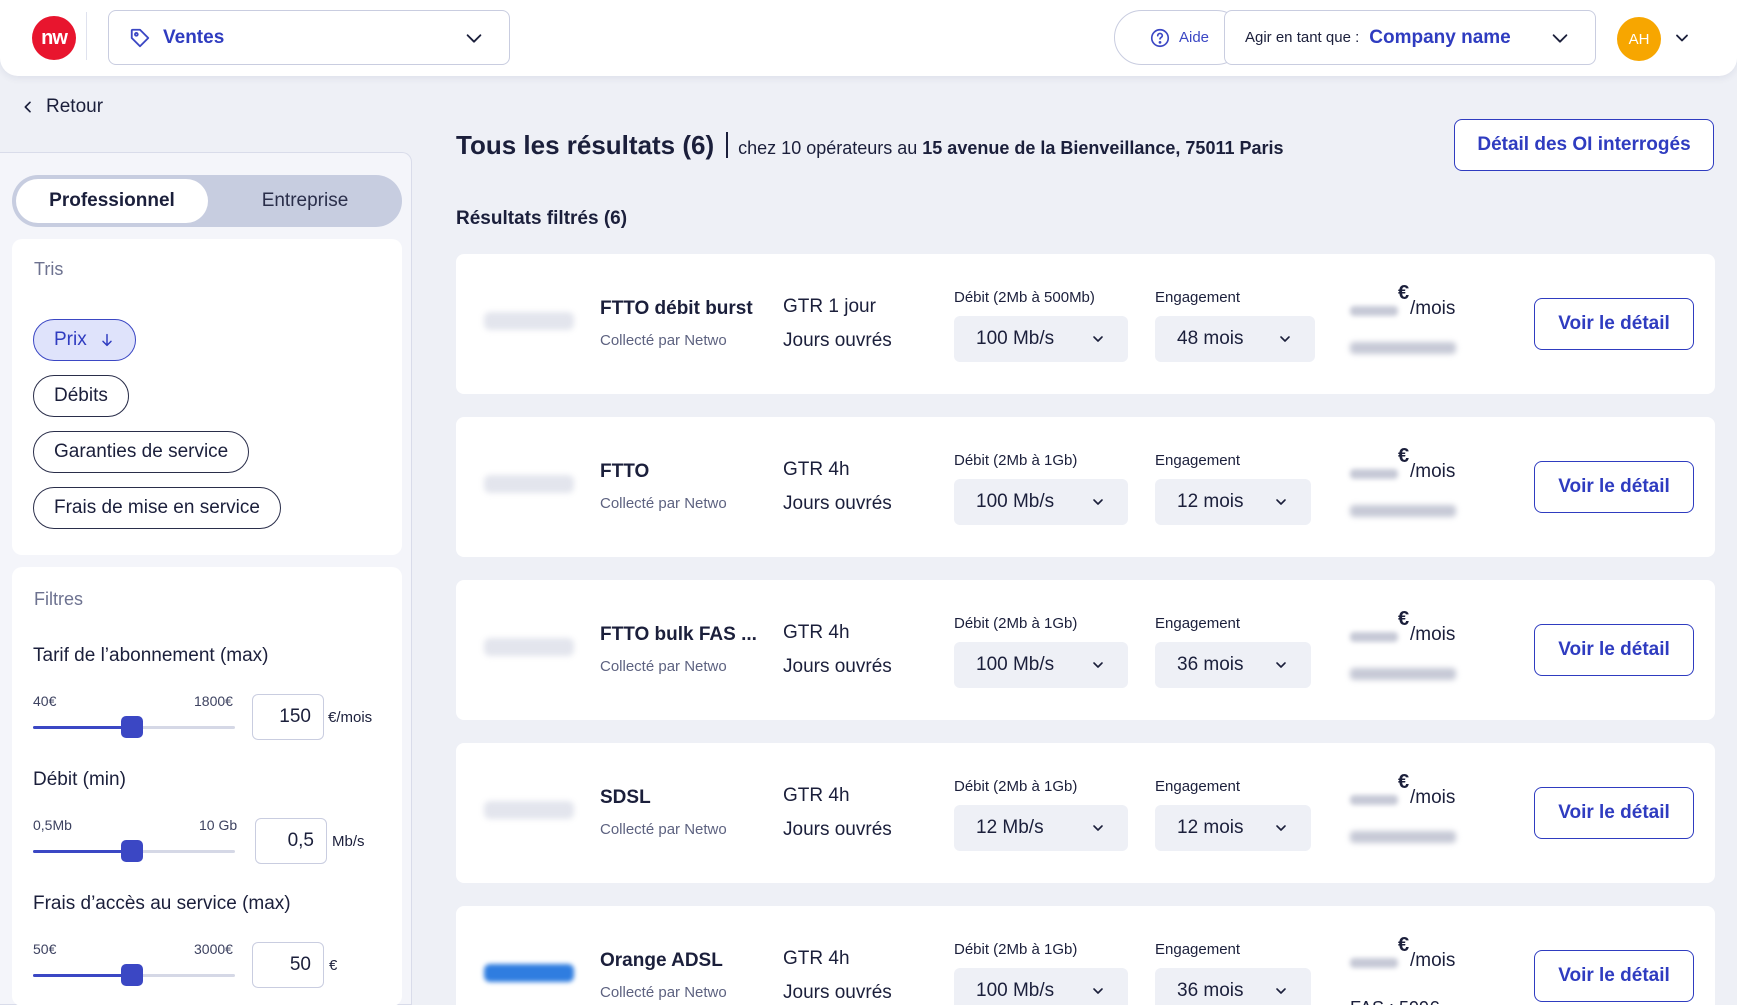  Describe the element at coordinates (112, 201) in the screenshot. I see `segment-professionnel: Professionnel` at that location.